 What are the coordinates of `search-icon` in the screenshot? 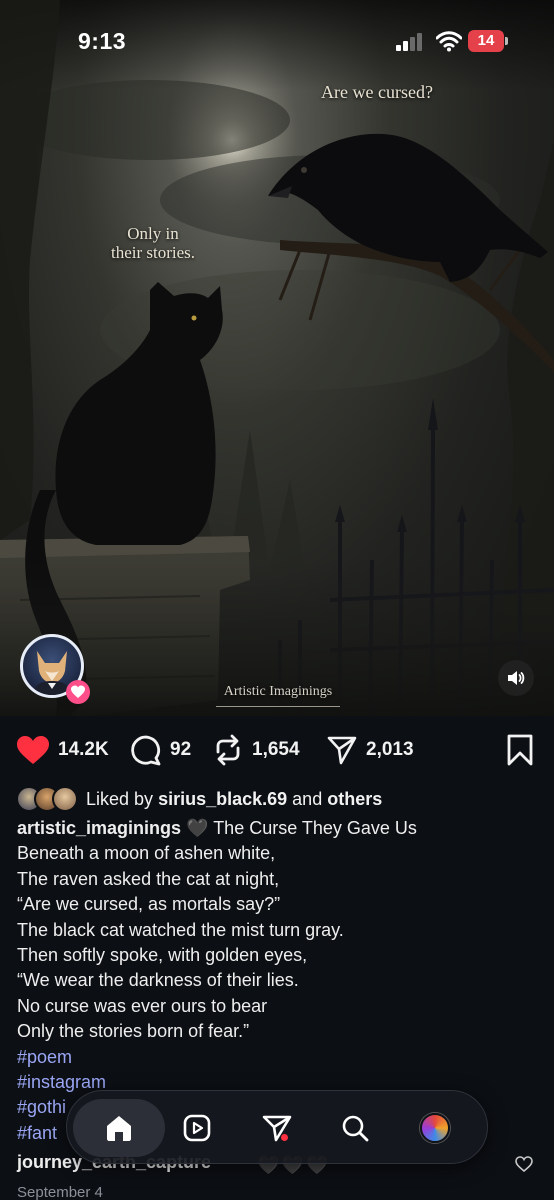 It's located at (355, 1128).